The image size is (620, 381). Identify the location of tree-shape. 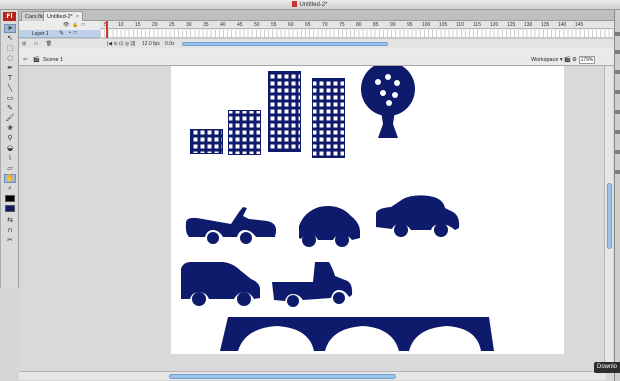
(388, 102).